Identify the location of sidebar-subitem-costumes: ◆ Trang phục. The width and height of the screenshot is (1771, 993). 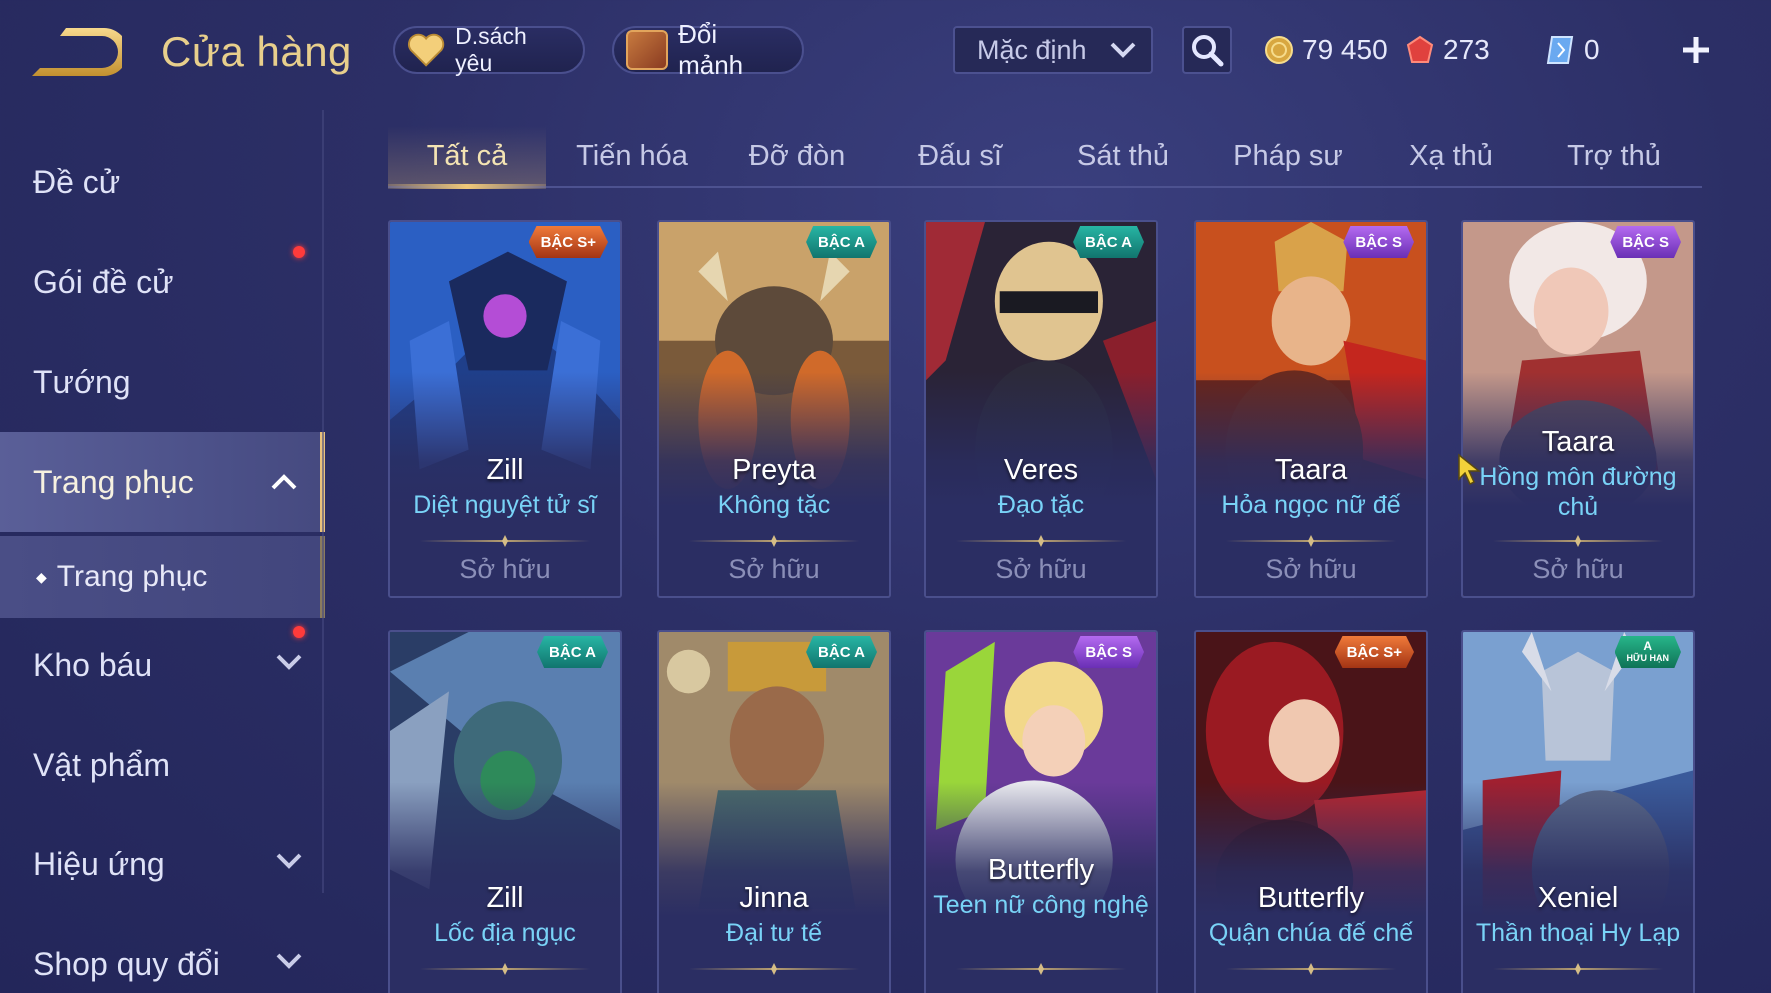
(162, 577).